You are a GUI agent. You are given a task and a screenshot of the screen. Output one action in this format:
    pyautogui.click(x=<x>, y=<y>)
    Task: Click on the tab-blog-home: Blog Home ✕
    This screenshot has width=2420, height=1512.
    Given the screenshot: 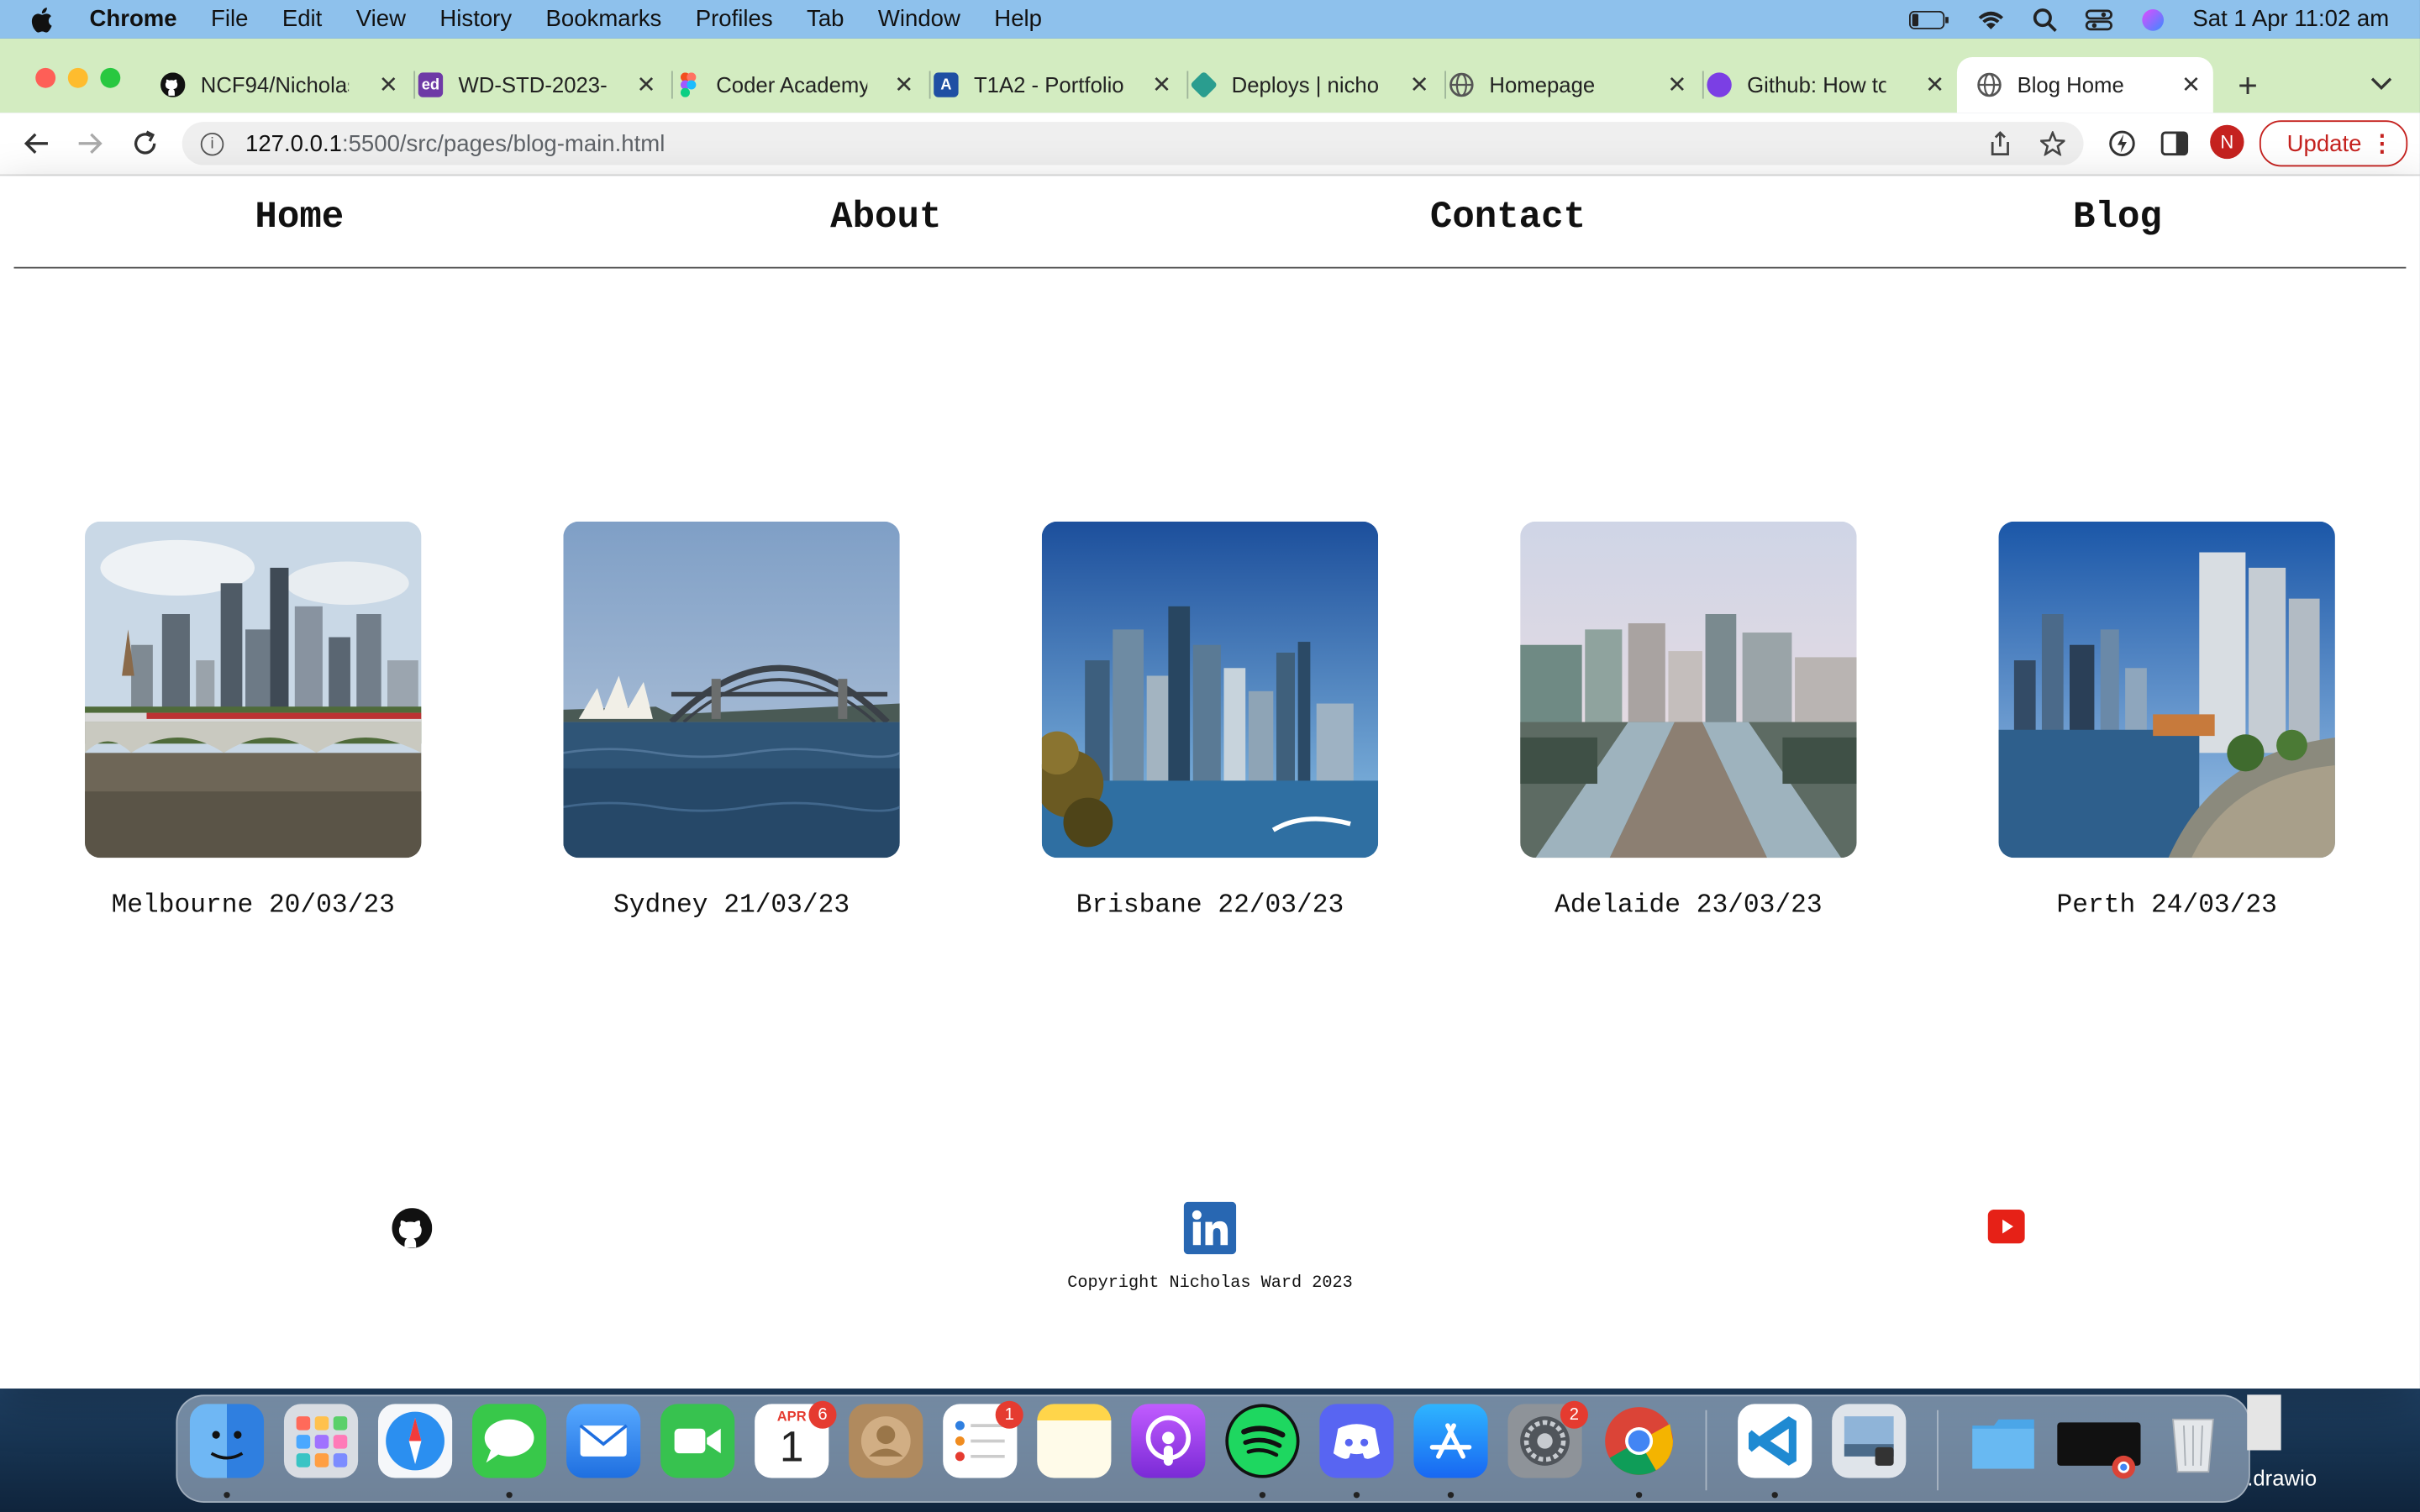 What is the action you would take?
    pyautogui.click(x=2085, y=84)
    